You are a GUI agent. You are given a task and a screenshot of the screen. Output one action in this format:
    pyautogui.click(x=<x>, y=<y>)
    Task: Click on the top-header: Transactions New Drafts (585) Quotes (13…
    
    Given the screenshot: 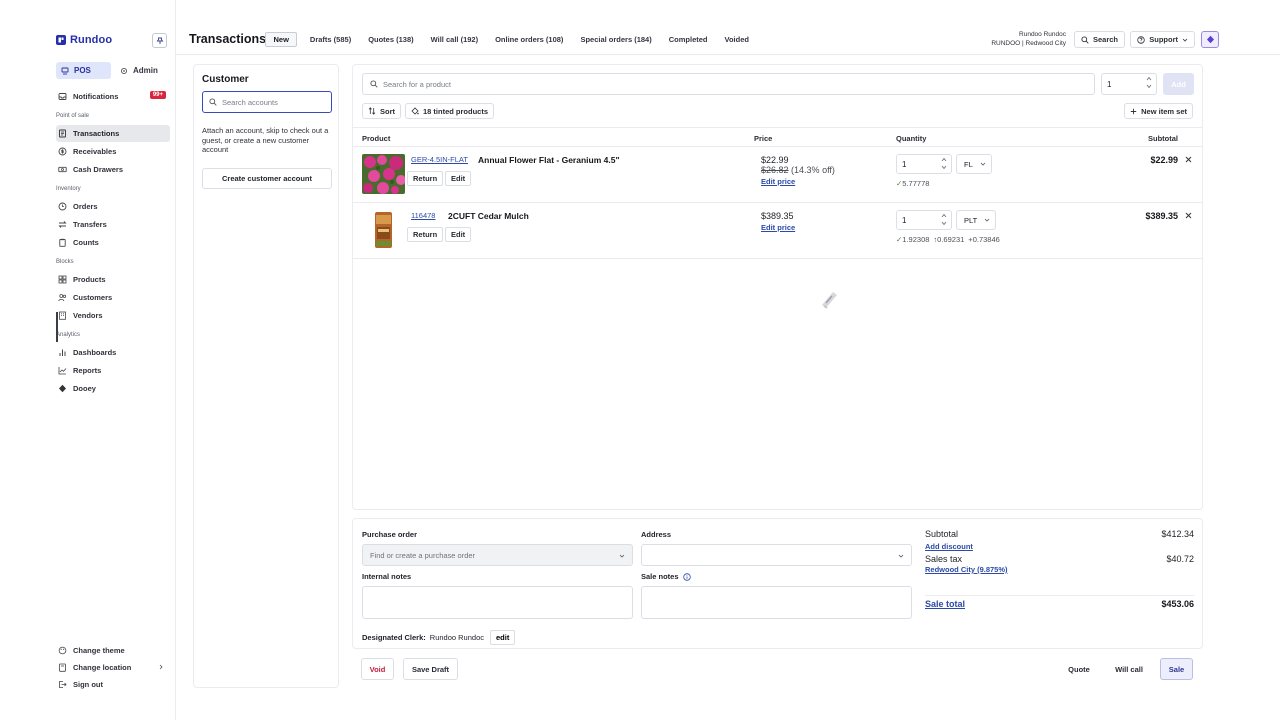 What is the action you would take?
    pyautogui.click(x=728, y=27)
    